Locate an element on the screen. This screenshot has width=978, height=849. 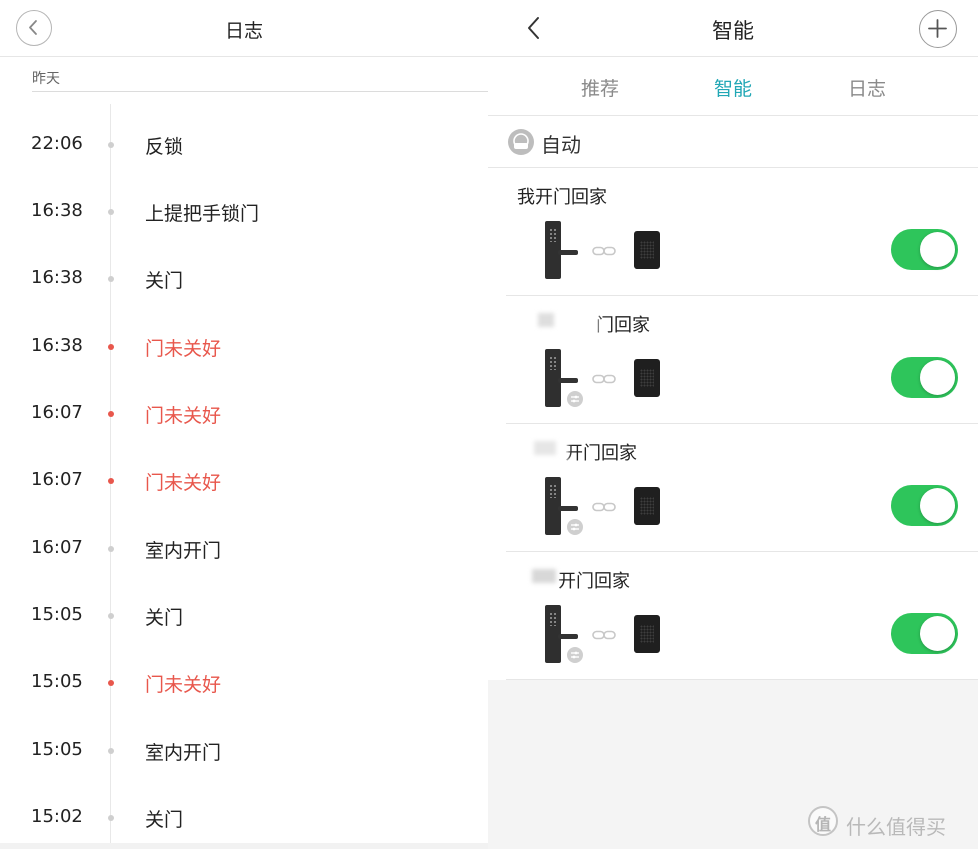
log-entry: 15:05 室内开门 is located at coordinates (244, 750).